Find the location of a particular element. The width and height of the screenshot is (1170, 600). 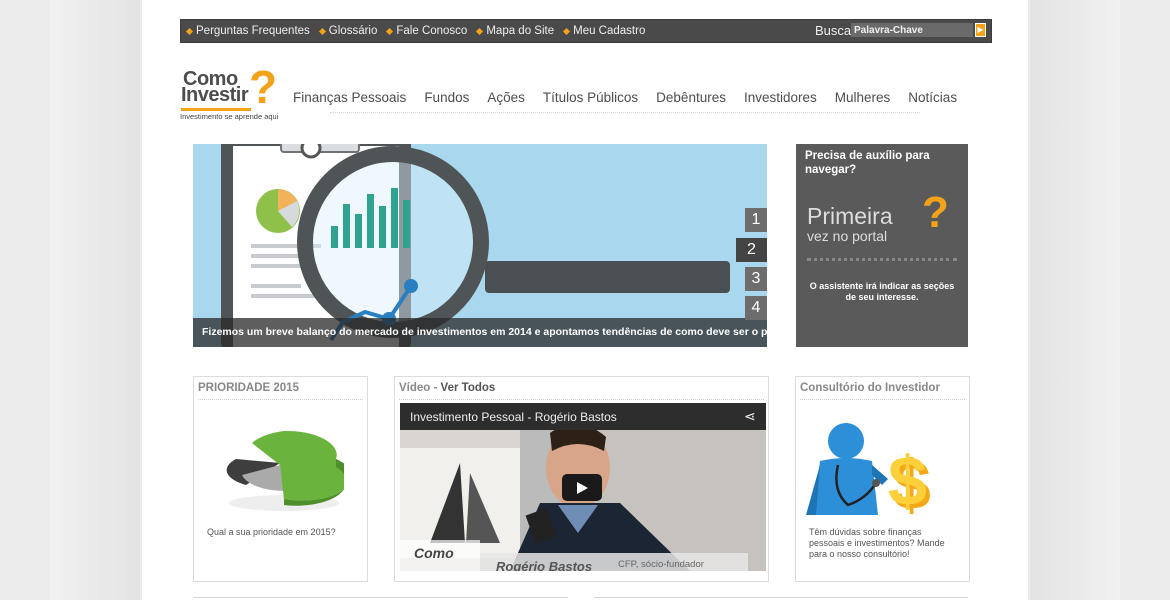

ver-todos-link: Ver Todos is located at coordinates (468, 388).